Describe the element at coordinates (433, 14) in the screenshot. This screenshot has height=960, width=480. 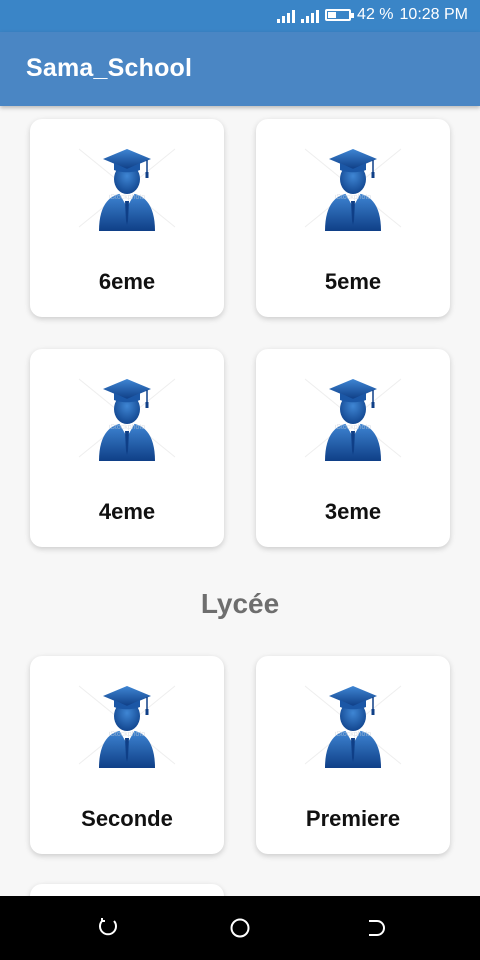
I see `clock: 10:28 PM` at that location.